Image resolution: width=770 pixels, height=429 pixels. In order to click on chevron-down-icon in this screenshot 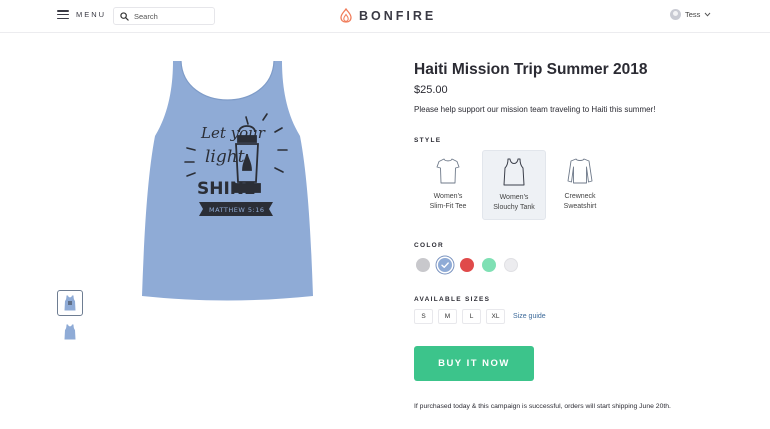, I will do `click(708, 14)`.